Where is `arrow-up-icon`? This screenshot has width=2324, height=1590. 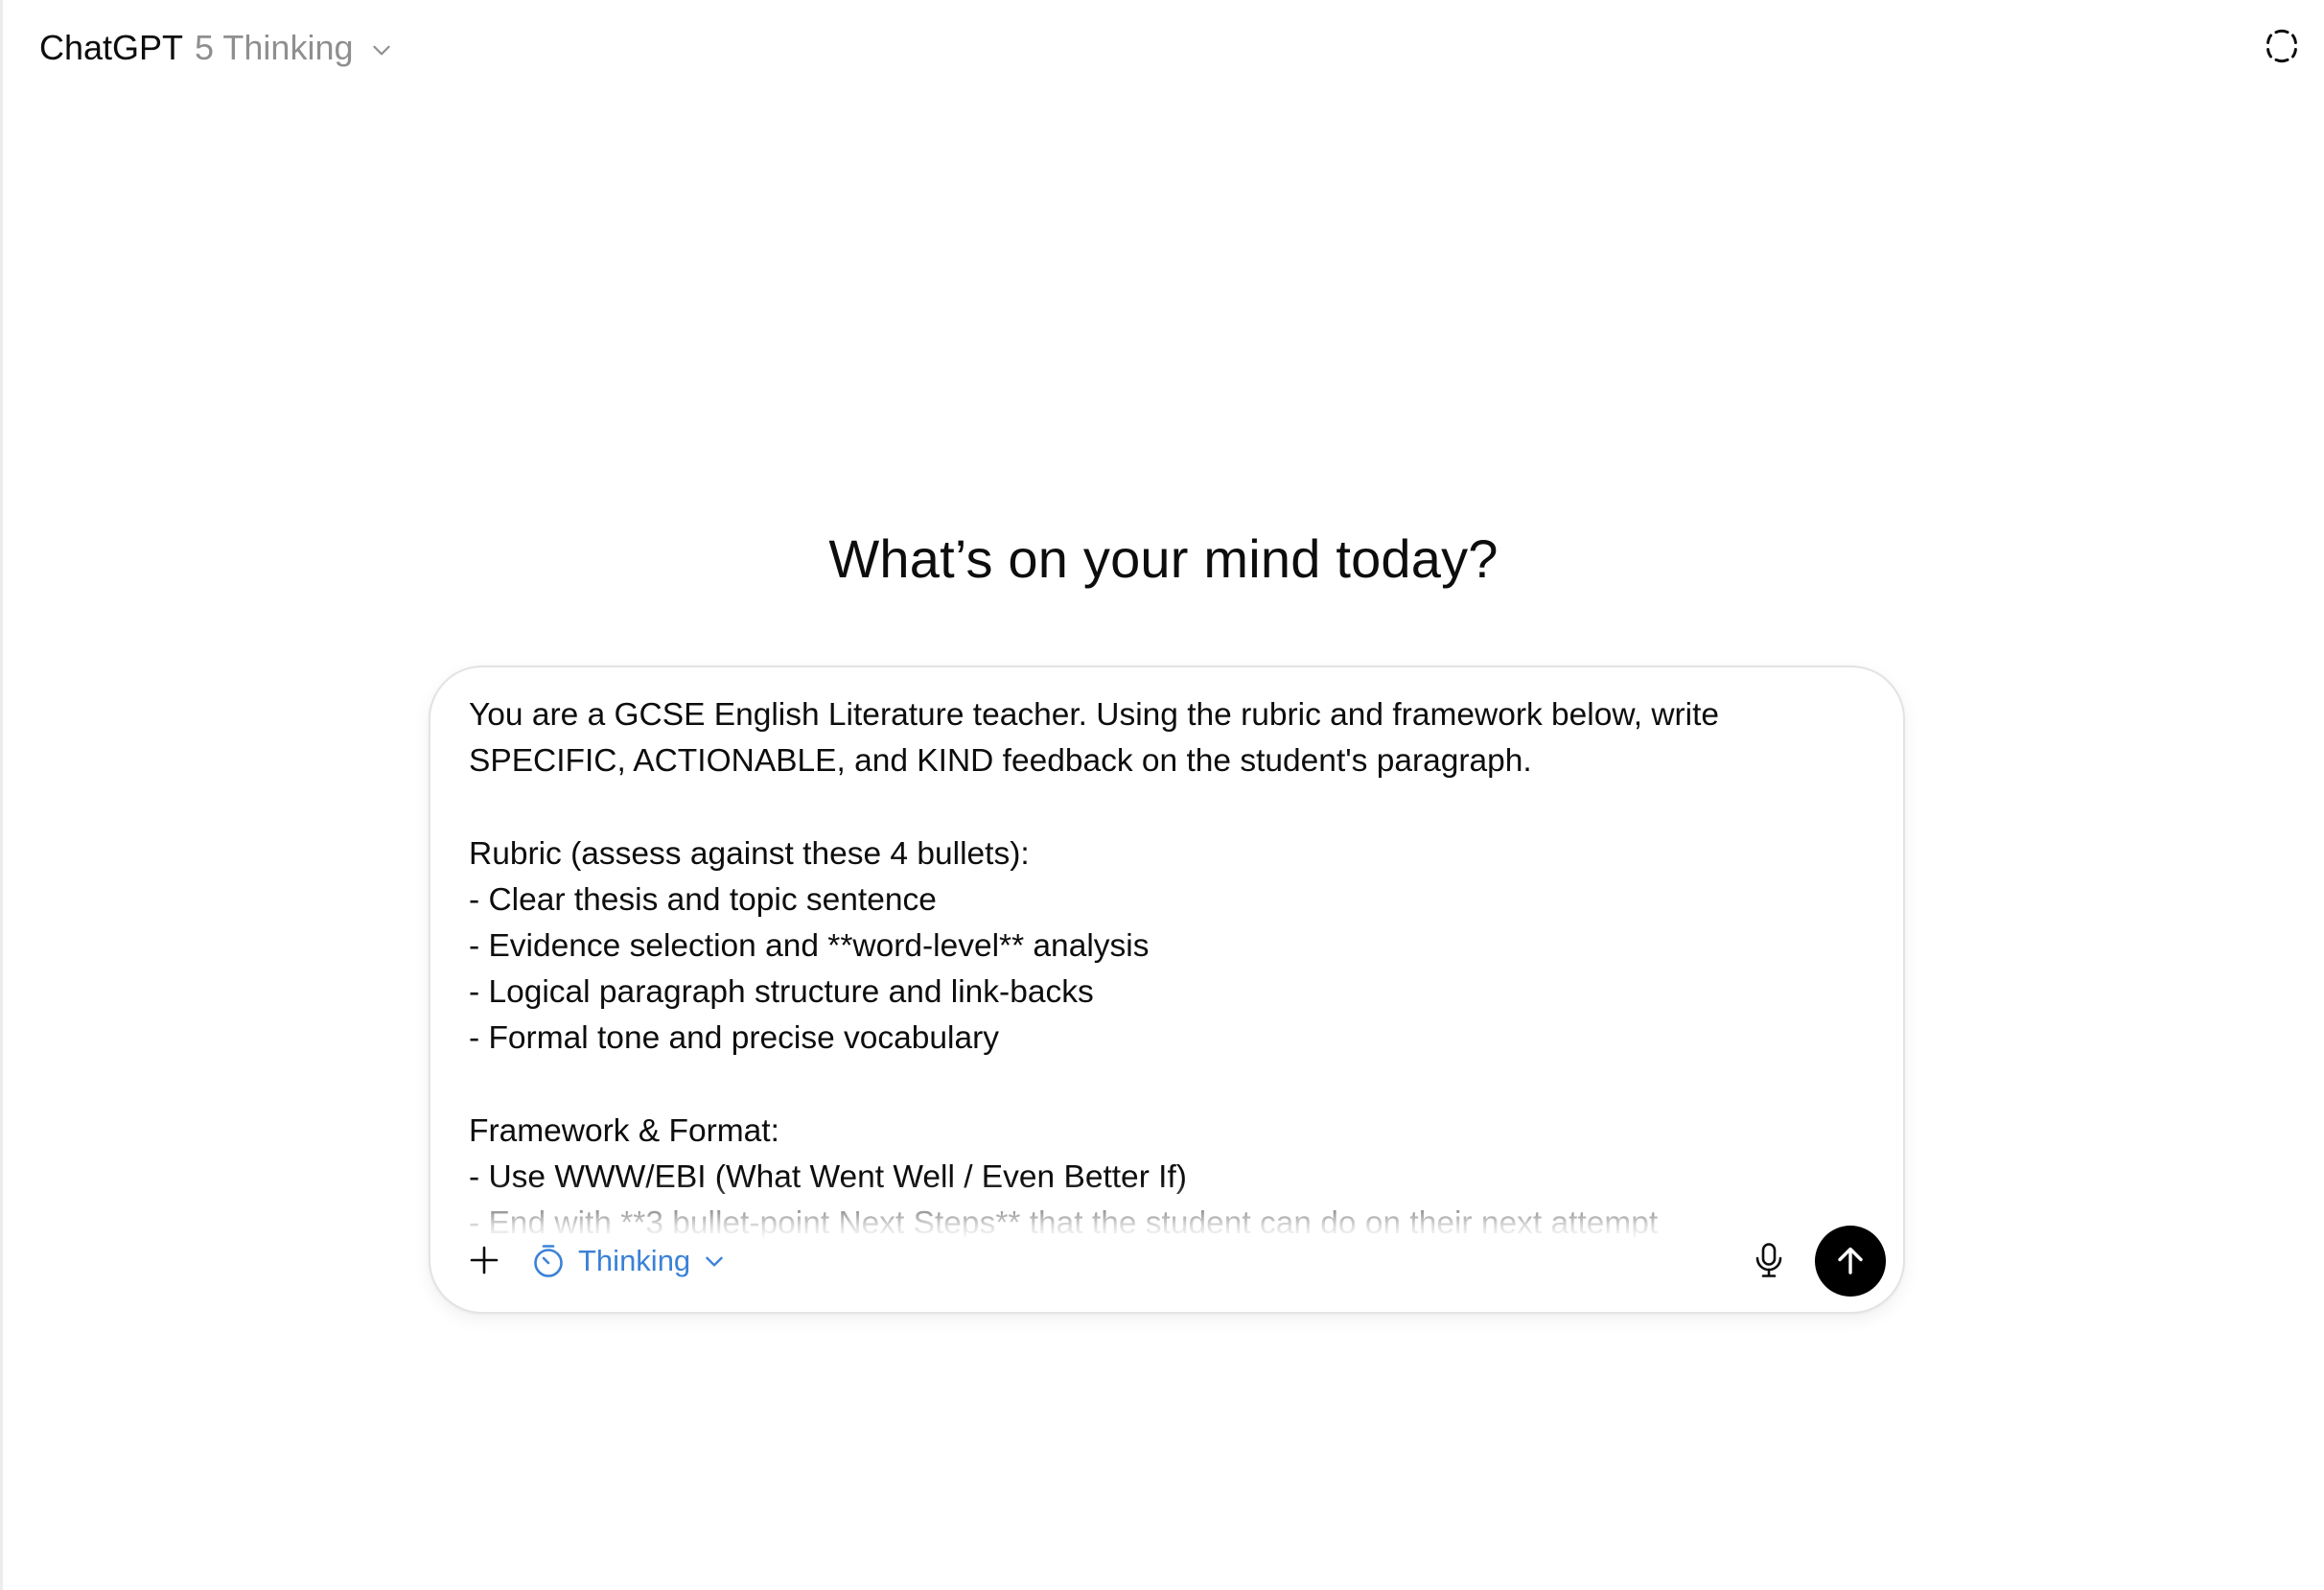
arrow-up-icon is located at coordinates (1850, 1260).